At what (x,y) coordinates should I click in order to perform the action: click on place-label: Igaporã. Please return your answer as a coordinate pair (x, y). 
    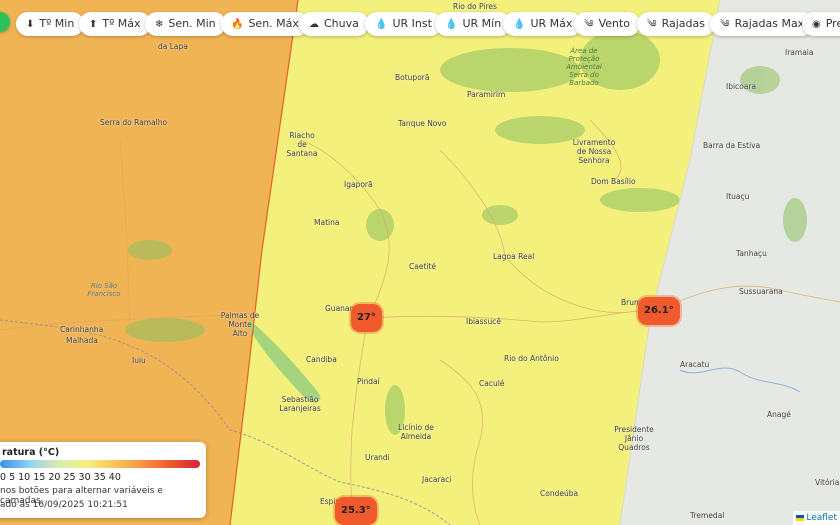
    Looking at the image, I should click on (358, 184).